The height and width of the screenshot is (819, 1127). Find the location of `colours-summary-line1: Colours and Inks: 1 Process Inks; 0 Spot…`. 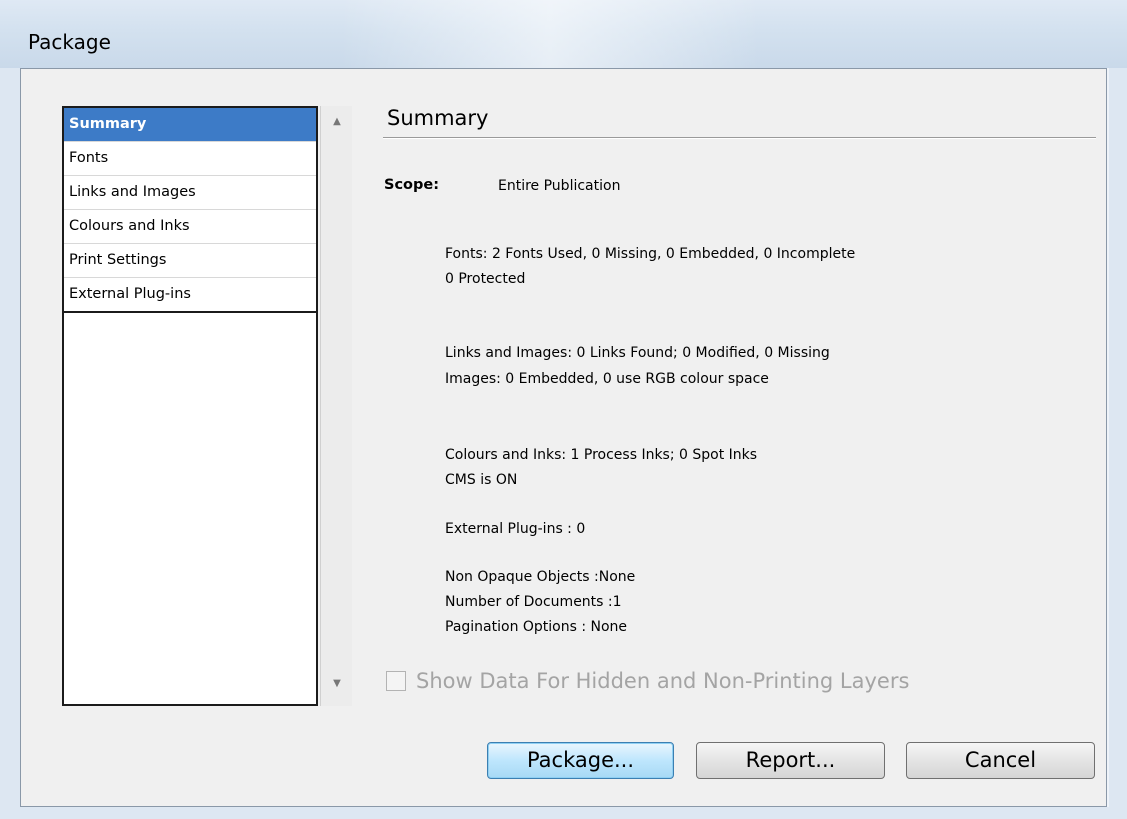

colours-summary-line1: Colours and Inks: 1 Process Inks; 0 Spot… is located at coordinates (601, 455).